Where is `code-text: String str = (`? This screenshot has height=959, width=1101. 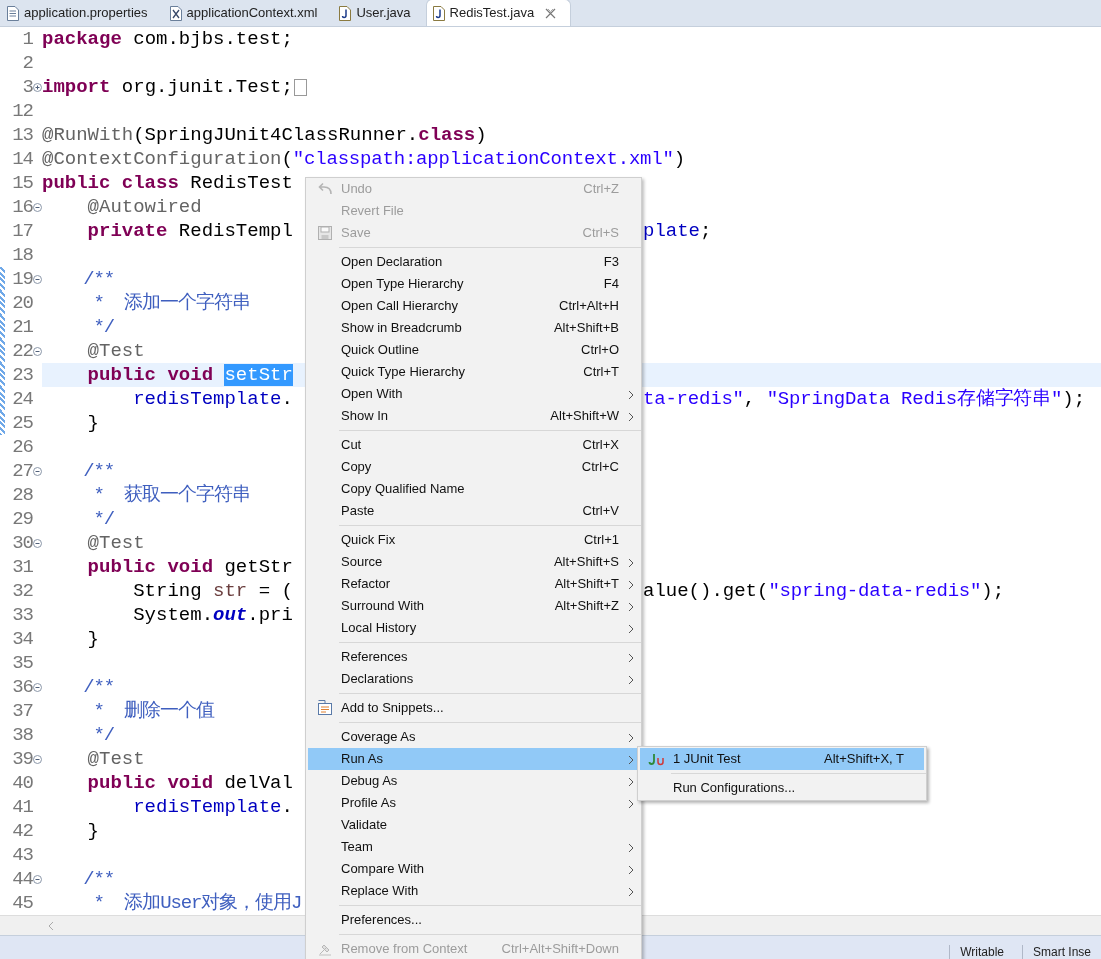
code-text: String str = ( is located at coordinates (213, 591).